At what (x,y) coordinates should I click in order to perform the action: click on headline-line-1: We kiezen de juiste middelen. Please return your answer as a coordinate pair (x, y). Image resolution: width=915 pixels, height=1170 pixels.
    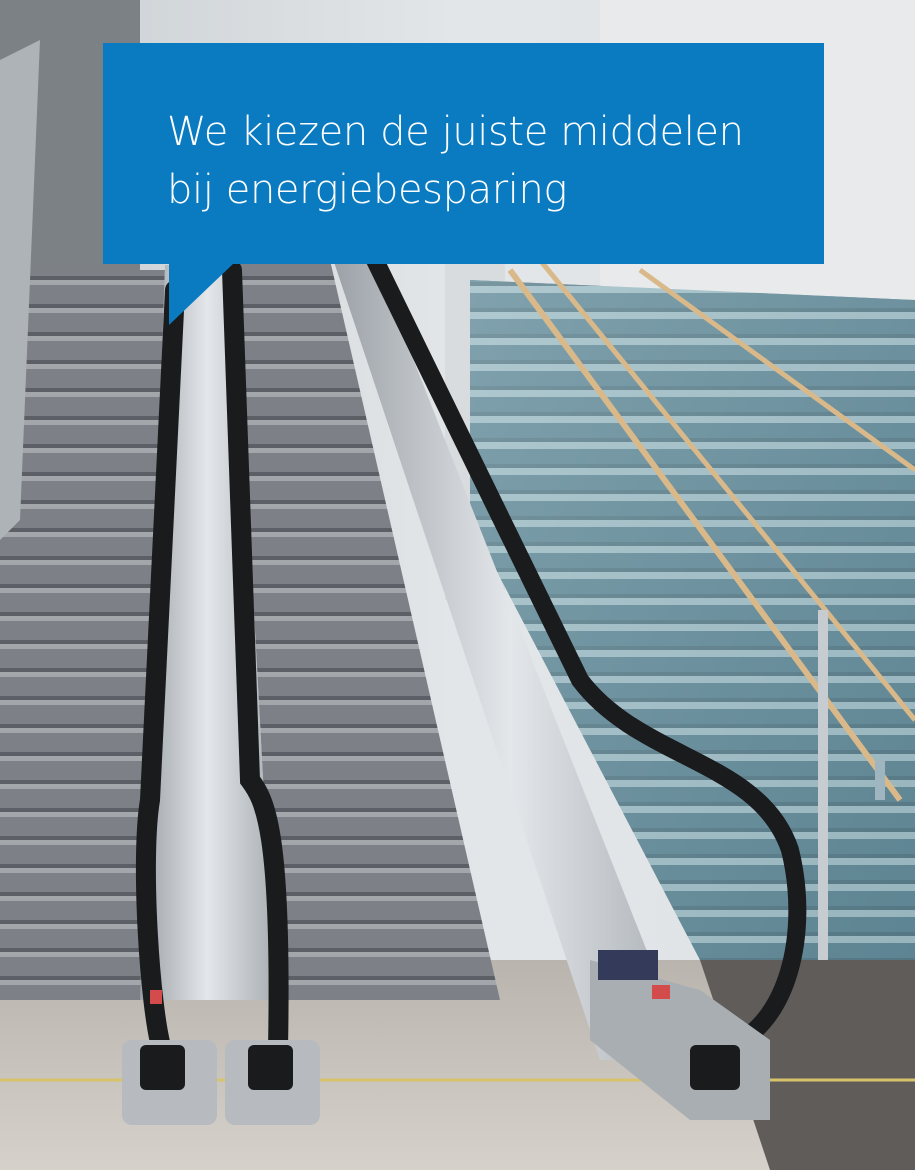
    Looking at the image, I should click on (455, 132).